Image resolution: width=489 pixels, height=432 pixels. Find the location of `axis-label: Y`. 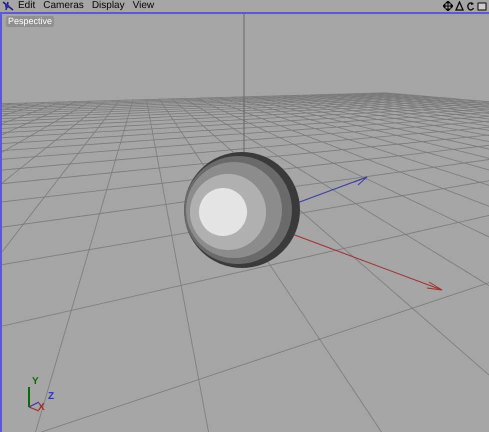

axis-label: Y is located at coordinates (35, 381).